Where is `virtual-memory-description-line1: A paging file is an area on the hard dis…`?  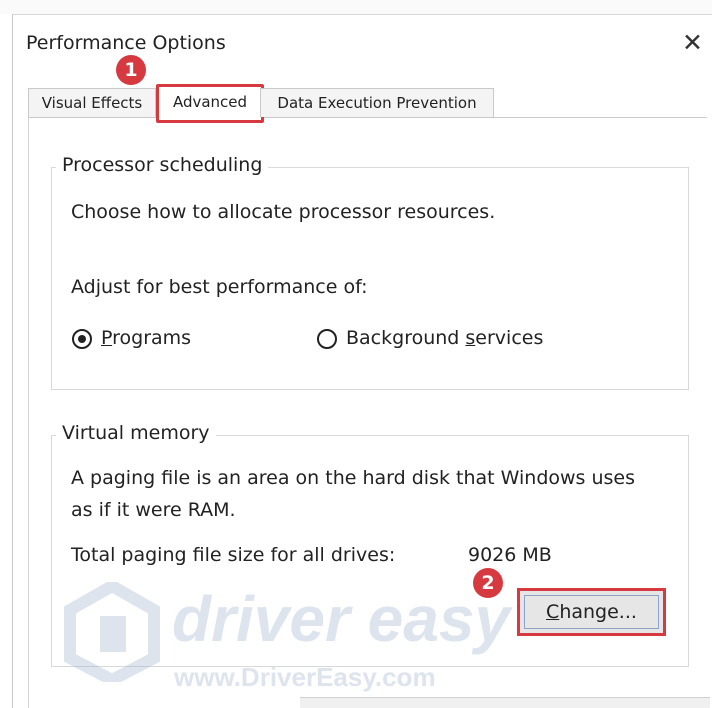
virtual-memory-description-line1: A paging file is an area on the hard dis… is located at coordinates (353, 478).